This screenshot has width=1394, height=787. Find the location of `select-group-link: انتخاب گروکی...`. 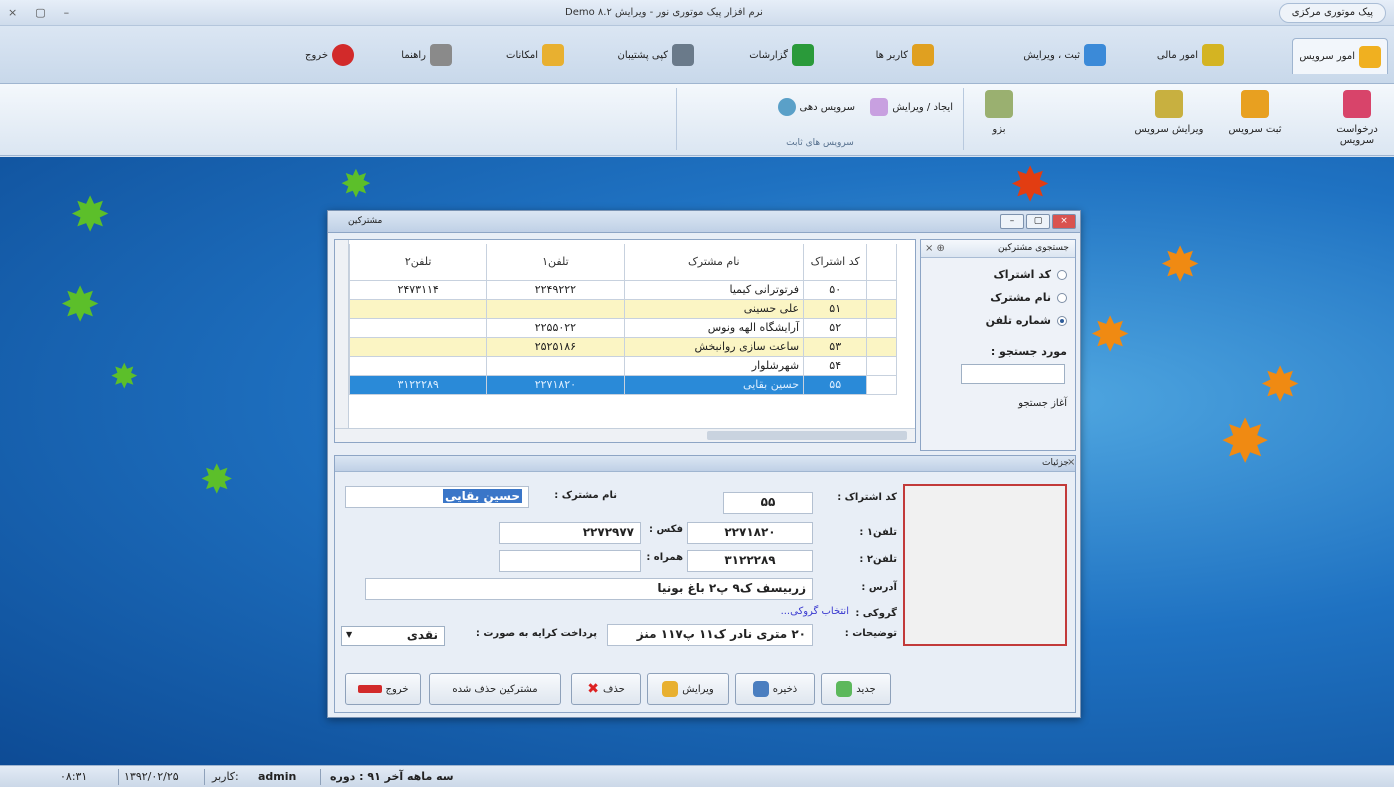

select-group-link: انتخاب گروکی... is located at coordinates (815, 611).